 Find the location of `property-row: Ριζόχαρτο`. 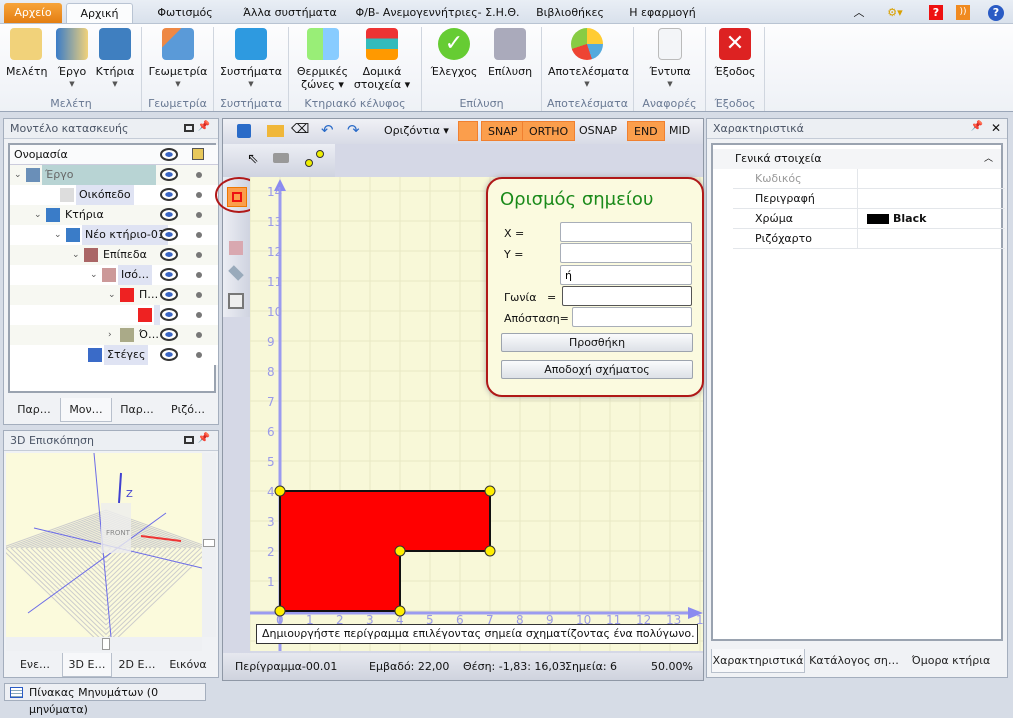

property-row: Ριζόχαρτο is located at coordinates (869, 239).